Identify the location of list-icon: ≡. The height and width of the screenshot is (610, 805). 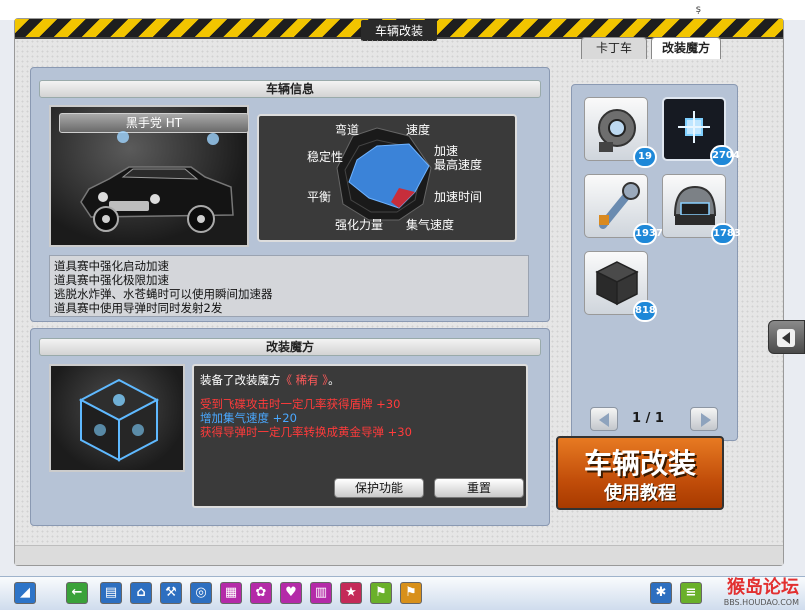
(691, 593).